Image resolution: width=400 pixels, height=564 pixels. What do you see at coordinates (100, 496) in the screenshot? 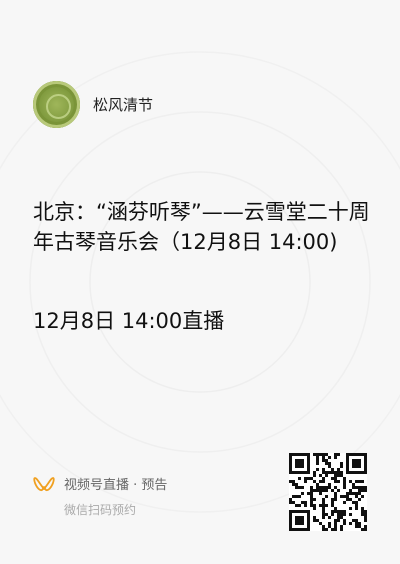
I see `footer-info: 视频号直播 · 预告 微信扫码预约` at bounding box center [100, 496].